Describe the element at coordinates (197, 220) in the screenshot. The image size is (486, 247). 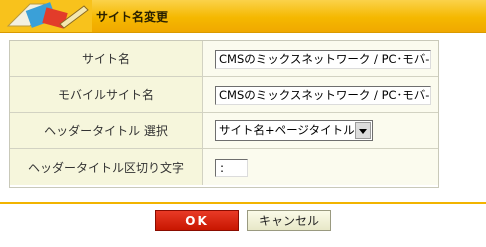
I see `ok-button: OK` at that location.